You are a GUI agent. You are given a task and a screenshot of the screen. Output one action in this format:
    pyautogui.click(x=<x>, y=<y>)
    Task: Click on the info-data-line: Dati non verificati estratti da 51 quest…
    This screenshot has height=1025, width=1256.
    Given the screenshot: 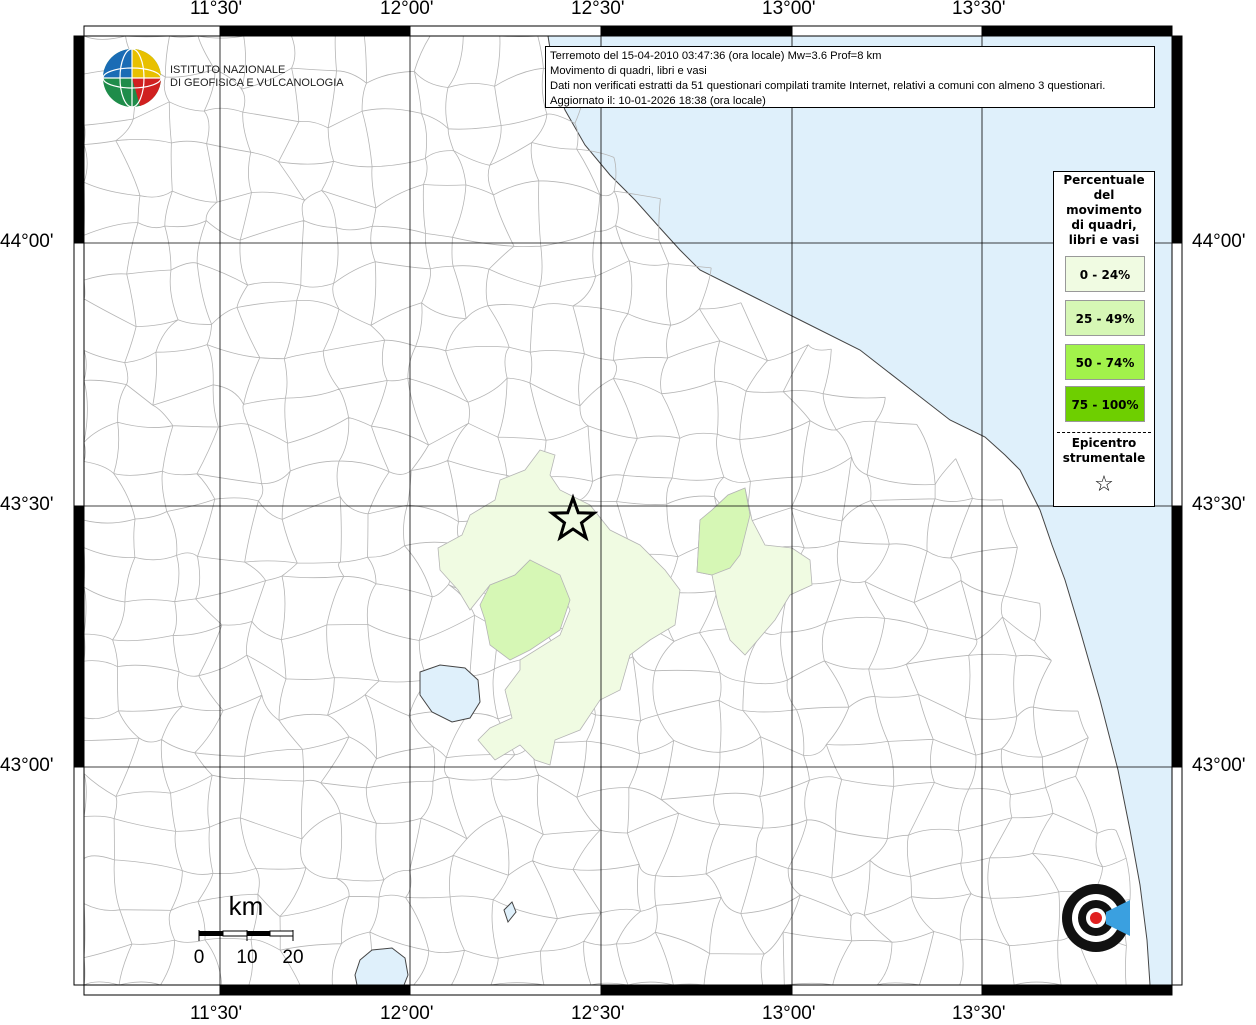 What is the action you would take?
    pyautogui.click(x=828, y=86)
    